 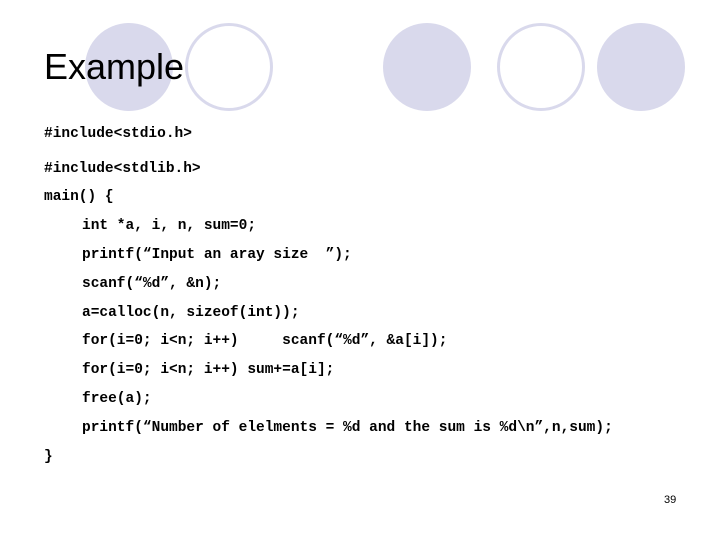 I want to click on page-number: 39, so click(x=670, y=500).